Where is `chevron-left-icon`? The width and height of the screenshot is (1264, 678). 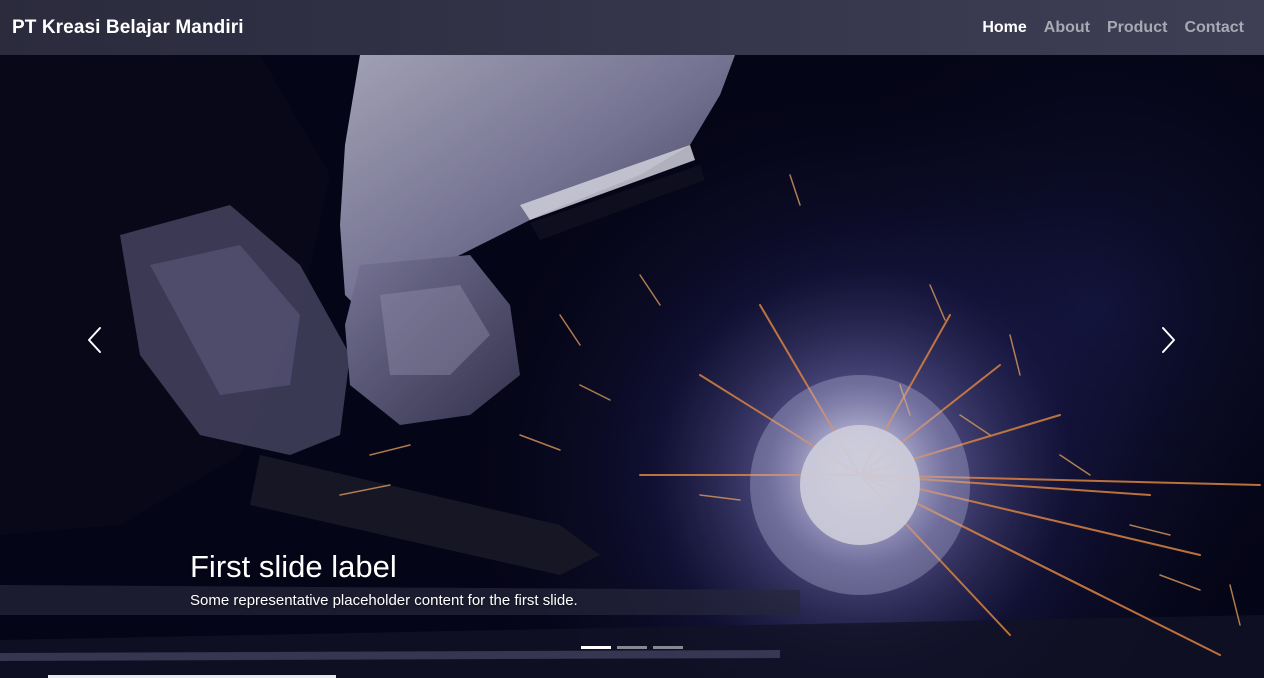
chevron-left-icon is located at coordinates (94, 340).